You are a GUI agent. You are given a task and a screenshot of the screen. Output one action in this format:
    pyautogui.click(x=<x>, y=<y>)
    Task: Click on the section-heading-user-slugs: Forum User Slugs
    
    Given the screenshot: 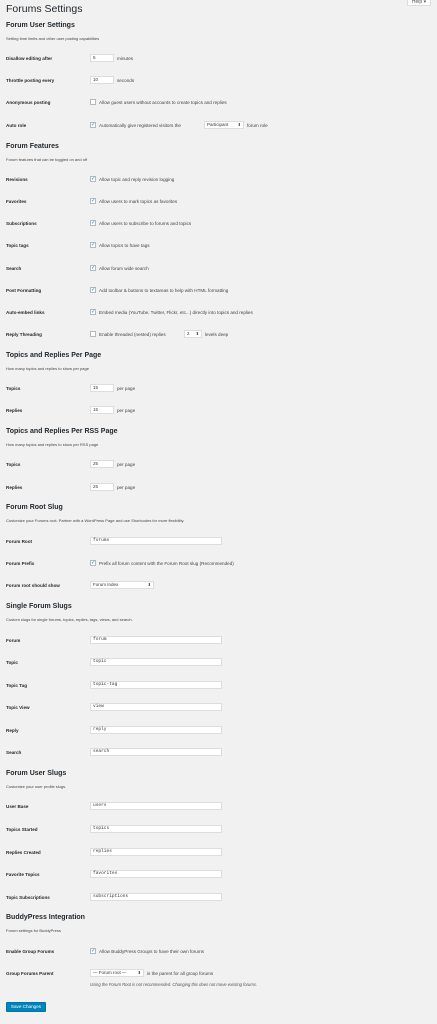 What is the action you would take?
    pyautogui.click(x=36, y=773)
    